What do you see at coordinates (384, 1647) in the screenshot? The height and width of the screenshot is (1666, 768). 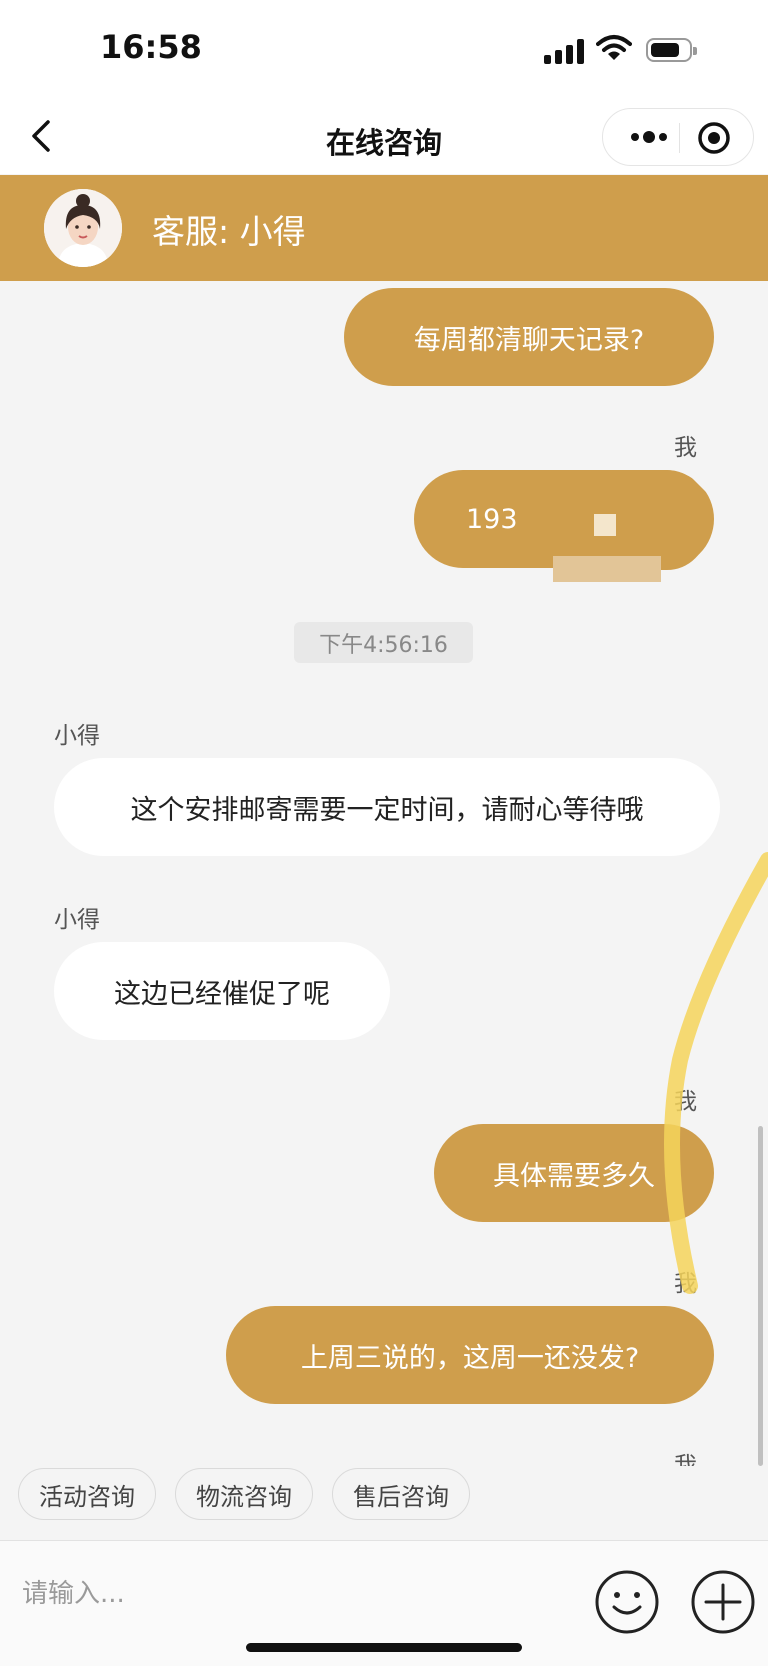 I see `home-indicator` at bounding box center [384, 1647].